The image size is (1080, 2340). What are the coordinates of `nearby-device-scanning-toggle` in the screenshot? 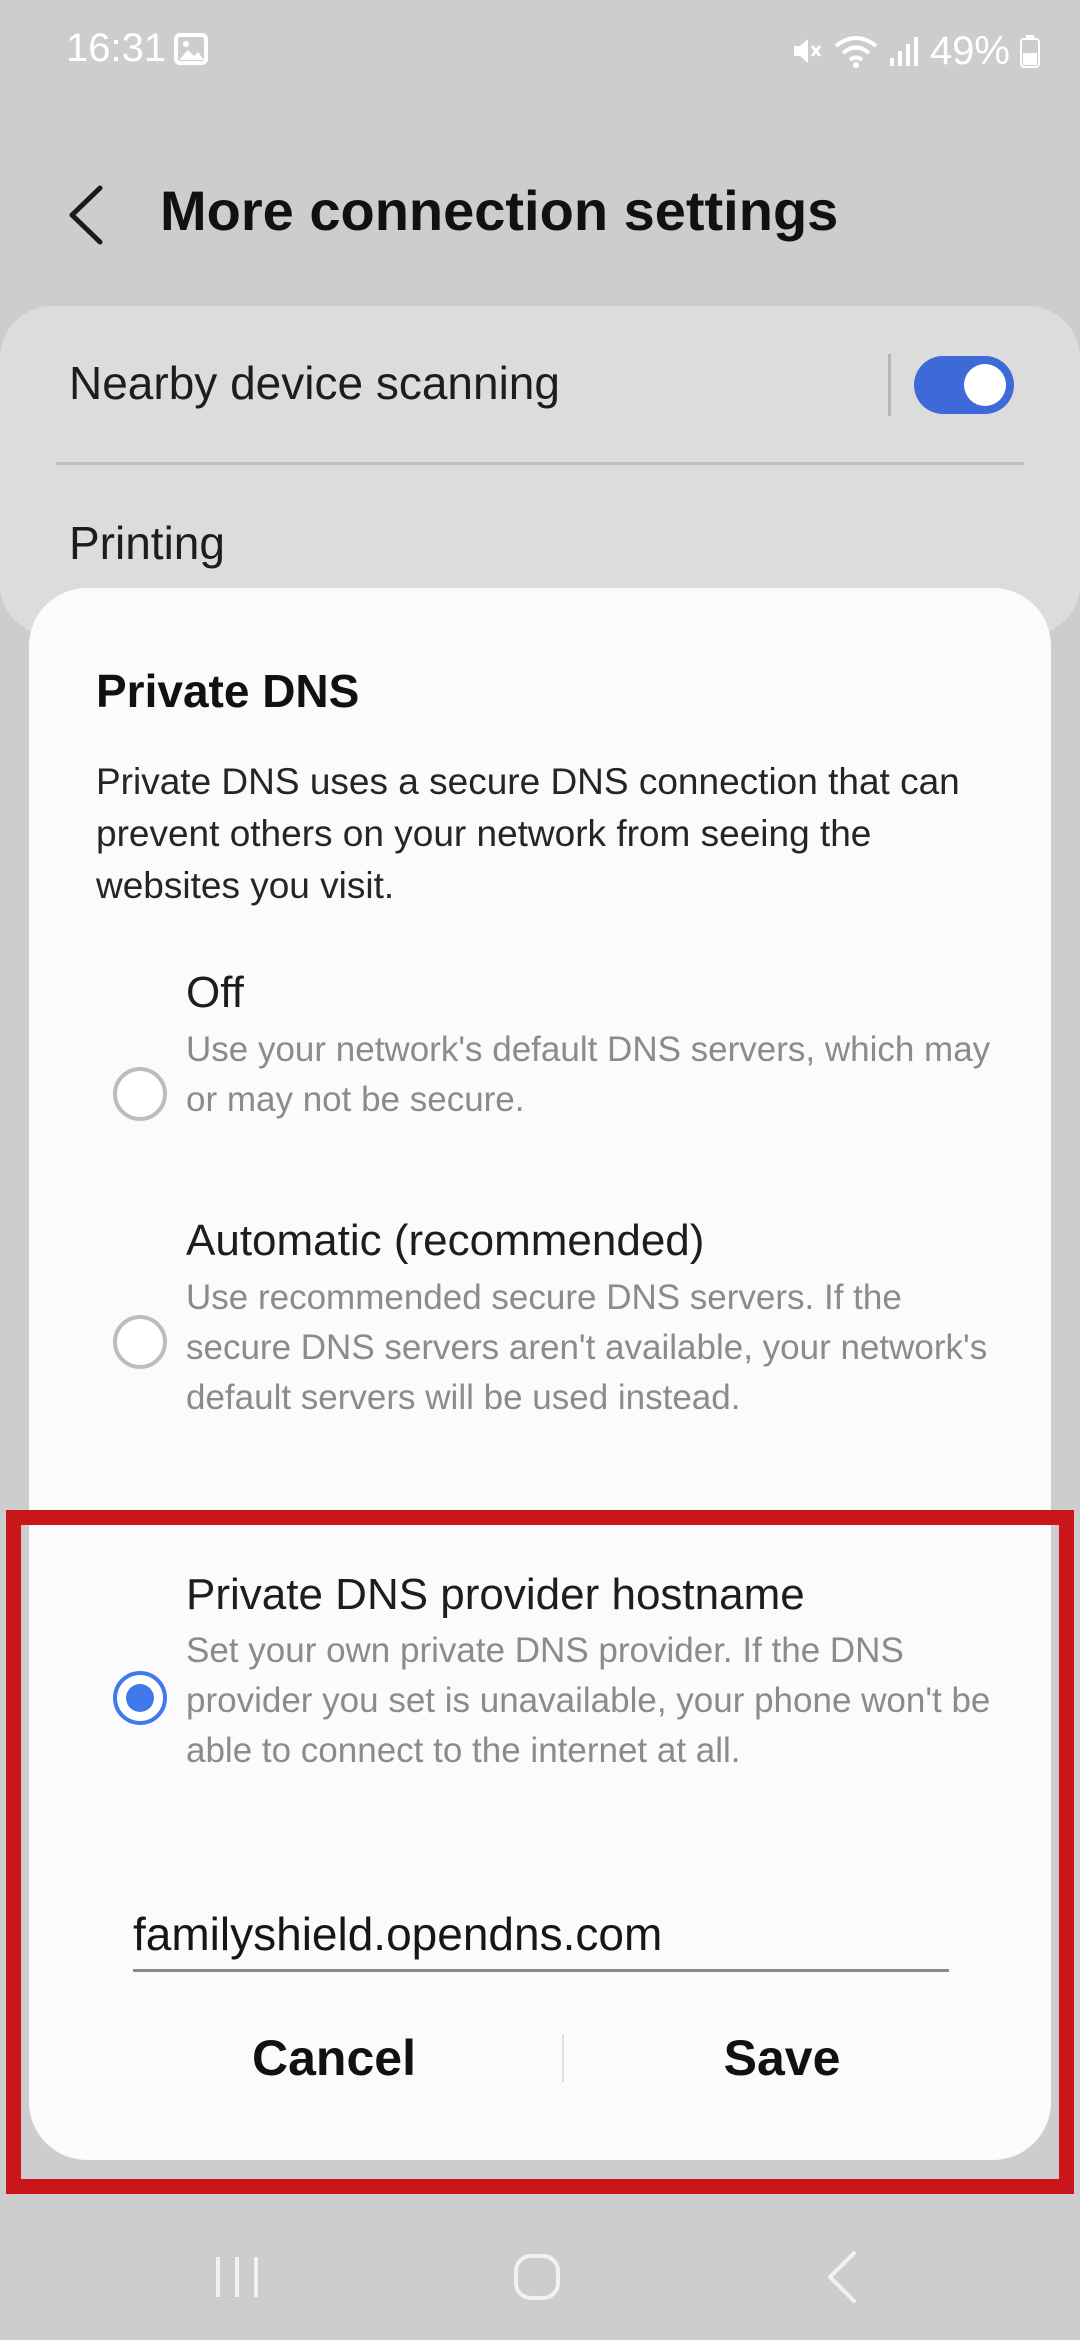 It's located at (964, 385).